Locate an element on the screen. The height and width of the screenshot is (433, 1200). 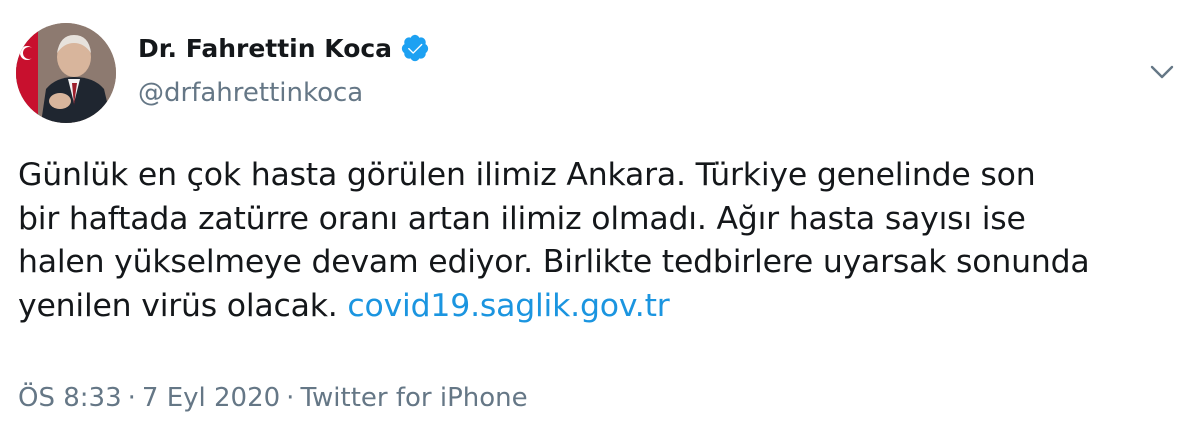
tweet-meta: ÖS 8:33 · 7 Eyl 2020 · Twitter for iPhone is located at coordinates (273, 398).